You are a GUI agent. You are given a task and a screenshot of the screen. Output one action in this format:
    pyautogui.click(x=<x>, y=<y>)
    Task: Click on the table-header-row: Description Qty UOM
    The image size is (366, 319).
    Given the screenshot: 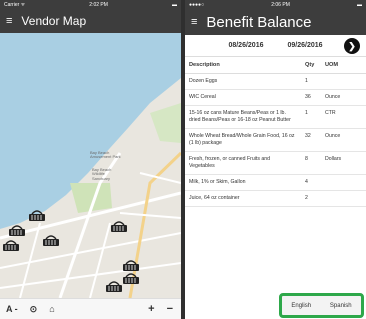 What is the action you would take?
    pyautogui.click(x=275, y=65)
    